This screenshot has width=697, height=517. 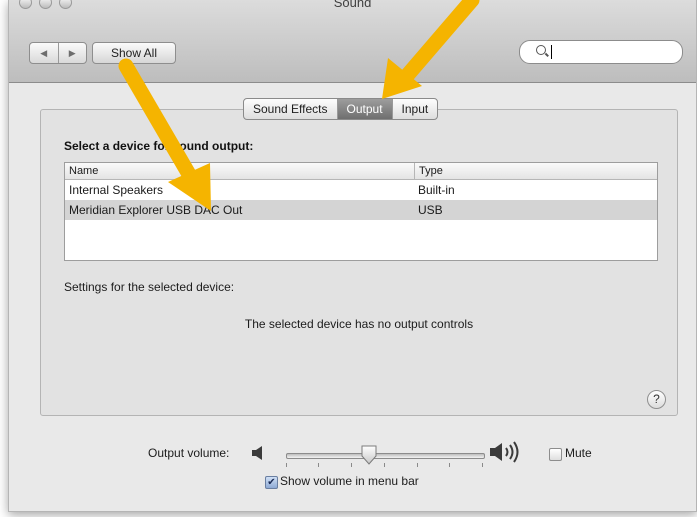 What do you see at coordinates (159, 146) in the screenshot?
I see `select-device-label: Select a device for sound output:` at bounding box center [159, 146].